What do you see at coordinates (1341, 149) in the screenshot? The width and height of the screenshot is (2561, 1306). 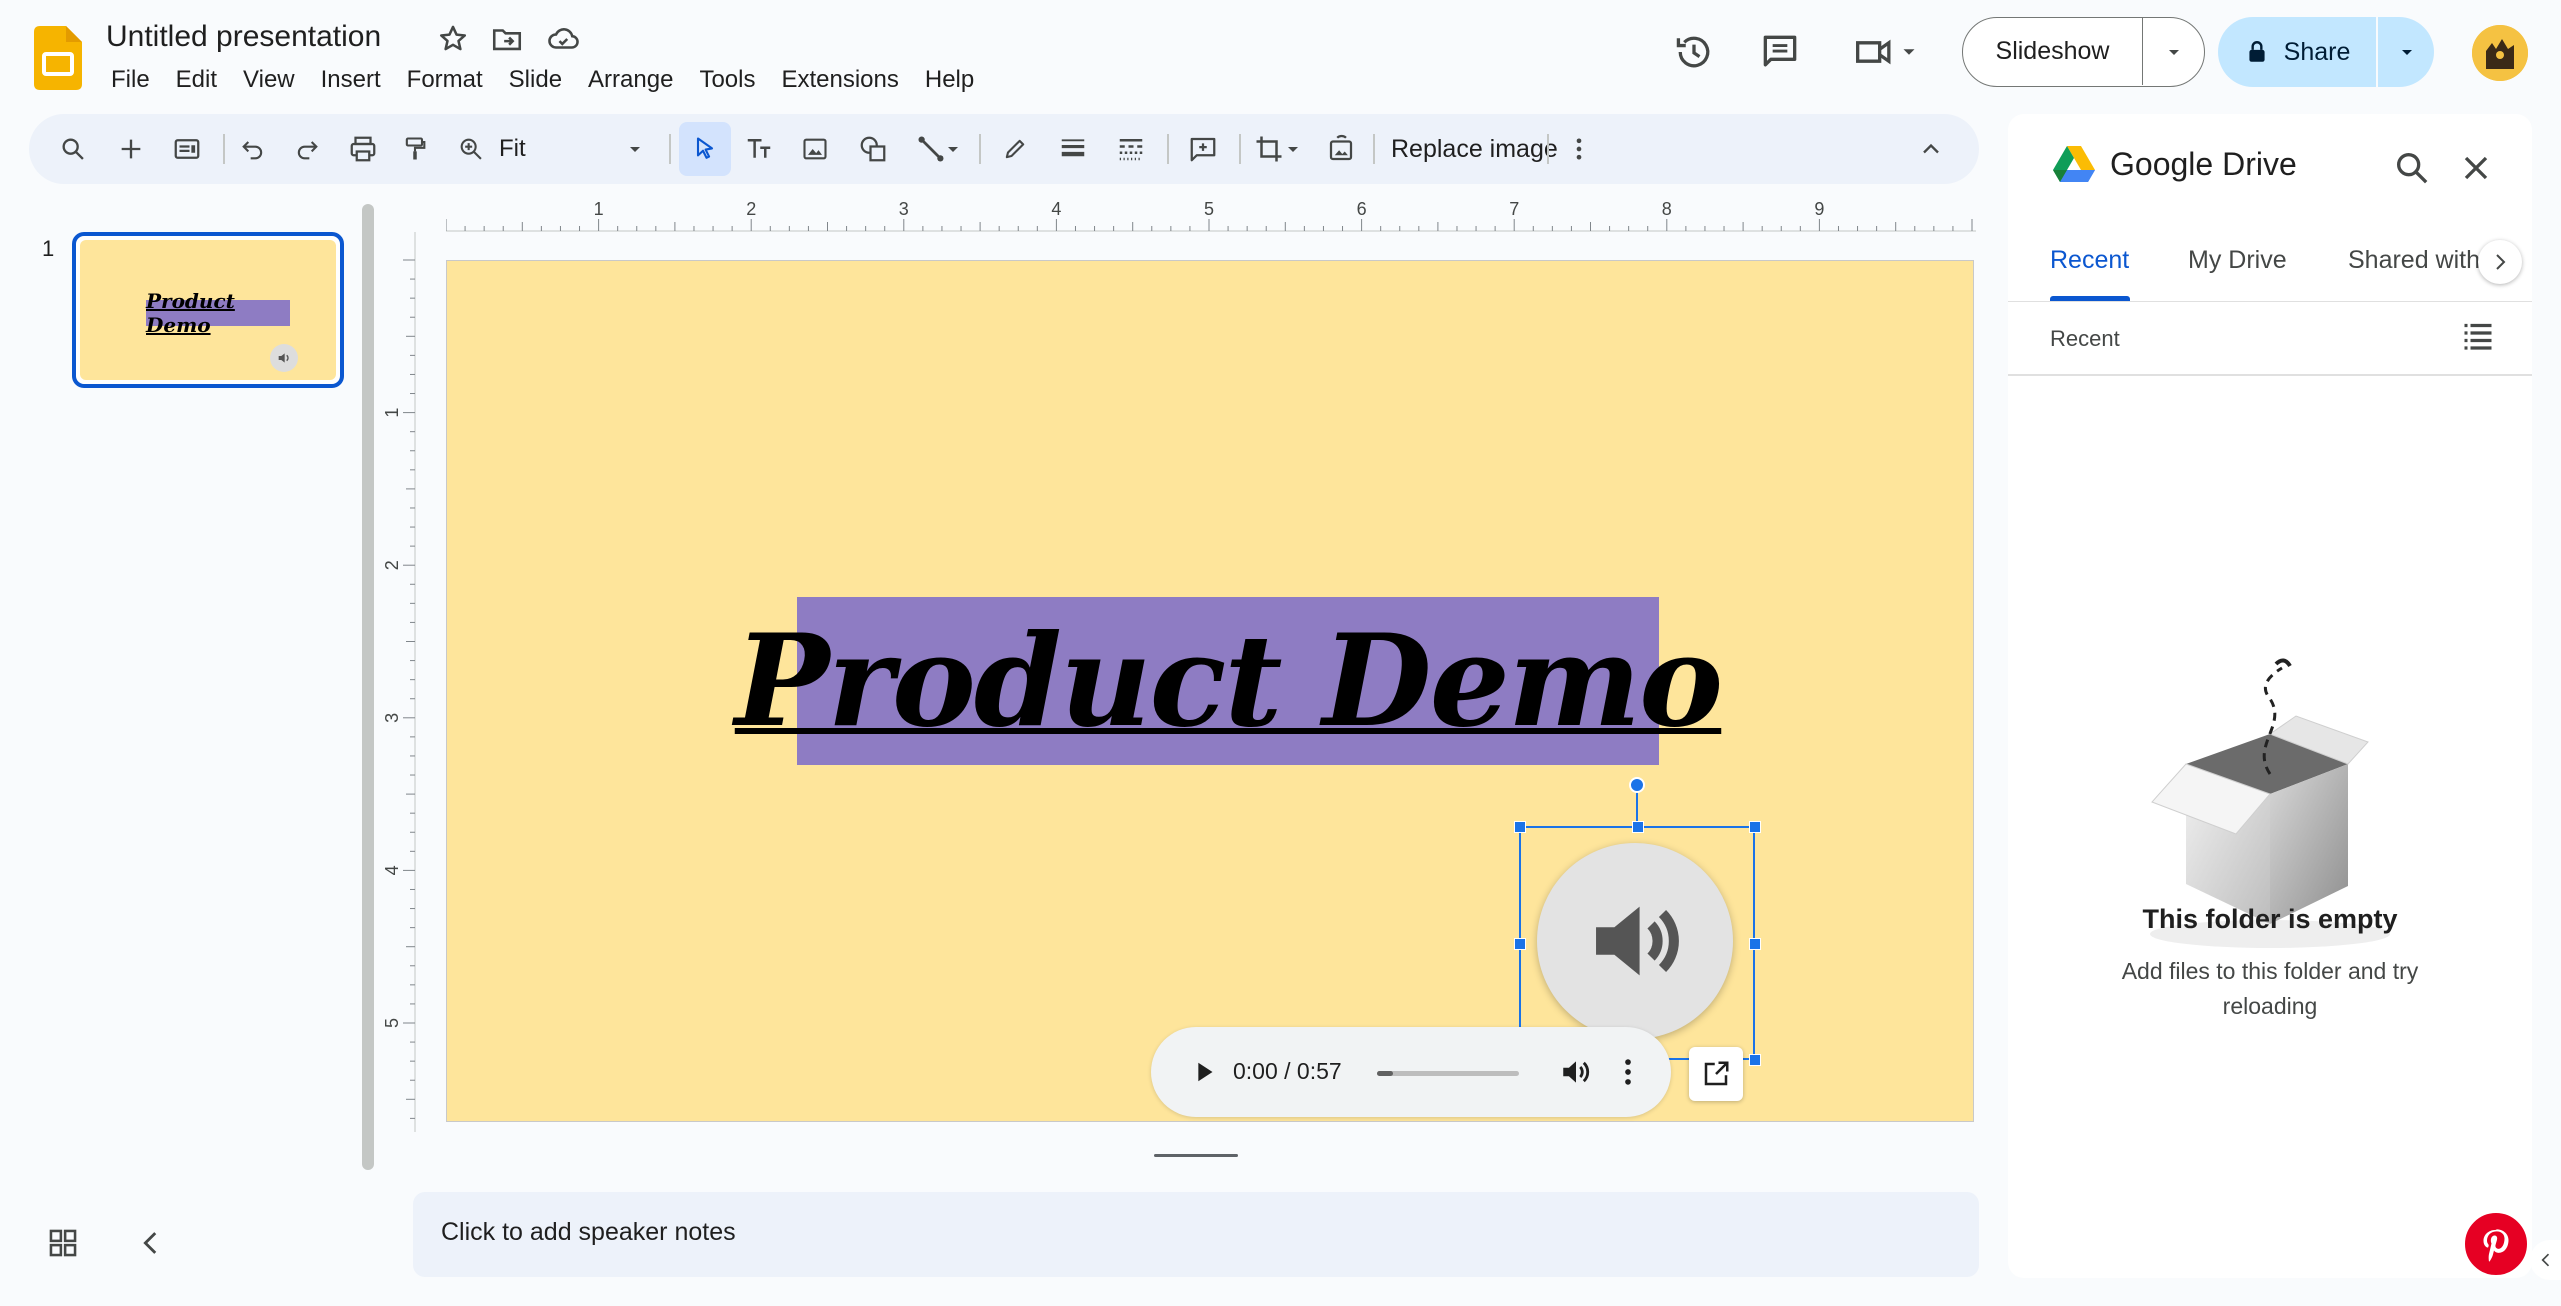 I see `reset-image-icon` at bounding box center [1341, 149].